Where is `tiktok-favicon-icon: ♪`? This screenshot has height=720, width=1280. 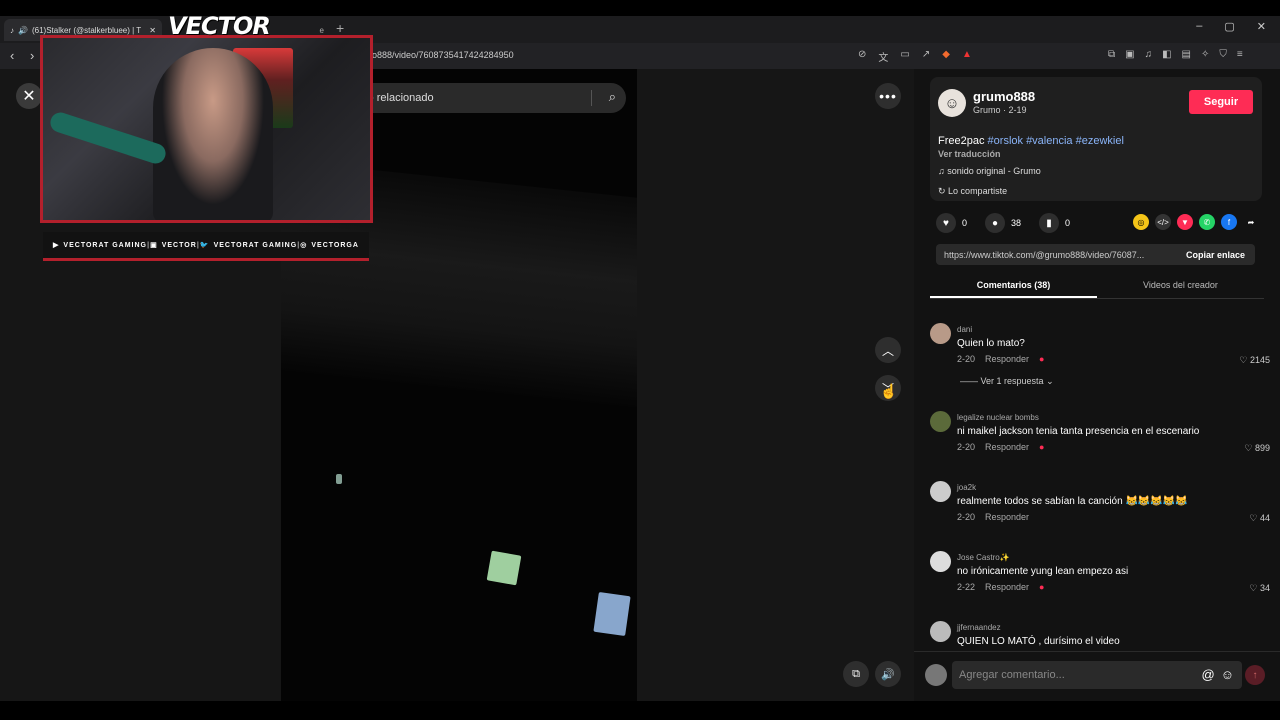
tiktok-favicon-icon: ♪ is located at coordinates (12, 30).